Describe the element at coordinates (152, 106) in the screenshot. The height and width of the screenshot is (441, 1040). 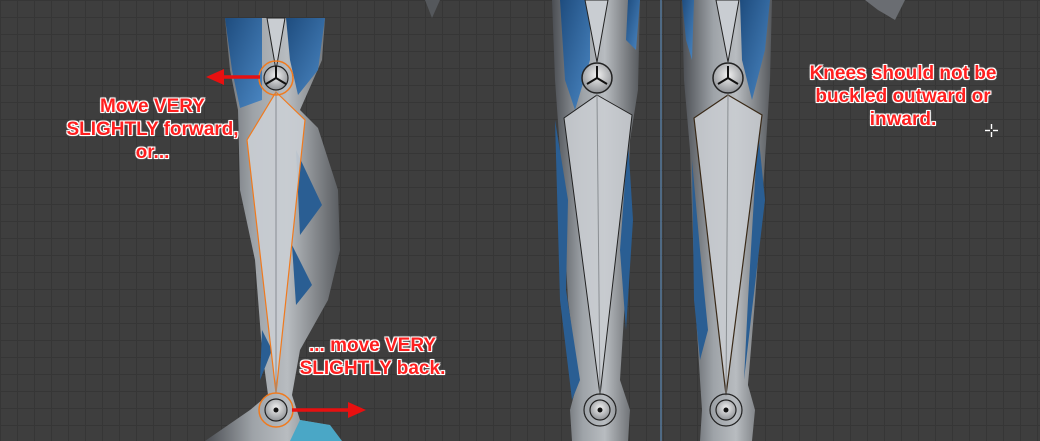
I see `annotation-line: Move VERY` at that location.